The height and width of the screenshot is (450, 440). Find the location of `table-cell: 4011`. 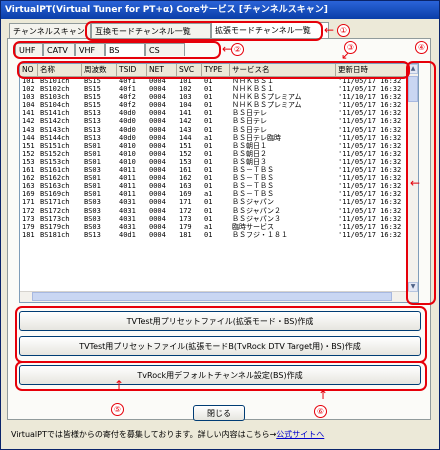

table-cell: 4011 is located at coordinates (127, 170).